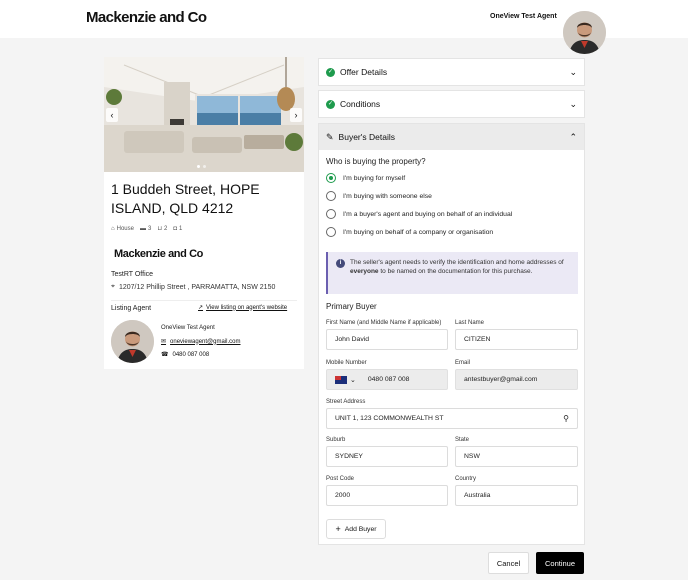  I want to click on mobile-value: 0480 087 008, so click(388, 379).